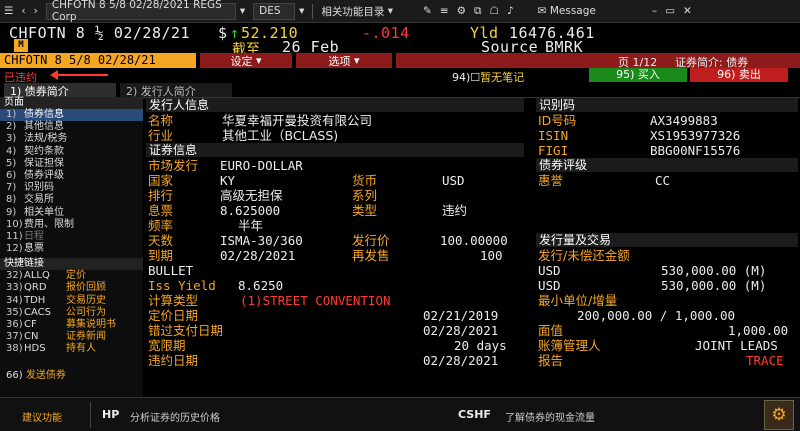 This screenshot has height=431, width=800. I want to click on quick-link: 33)QRD 报价回顾, so click(71, 288).